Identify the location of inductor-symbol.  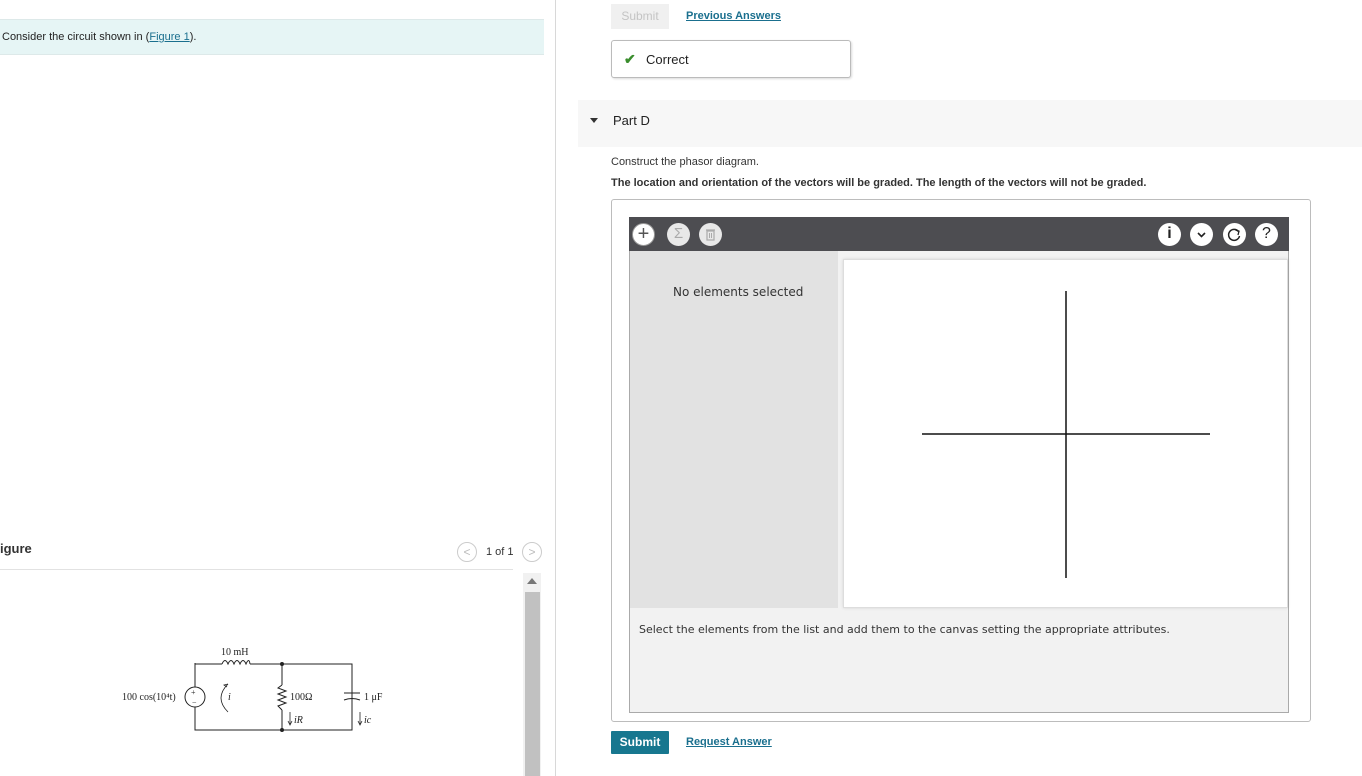
(236, 663).